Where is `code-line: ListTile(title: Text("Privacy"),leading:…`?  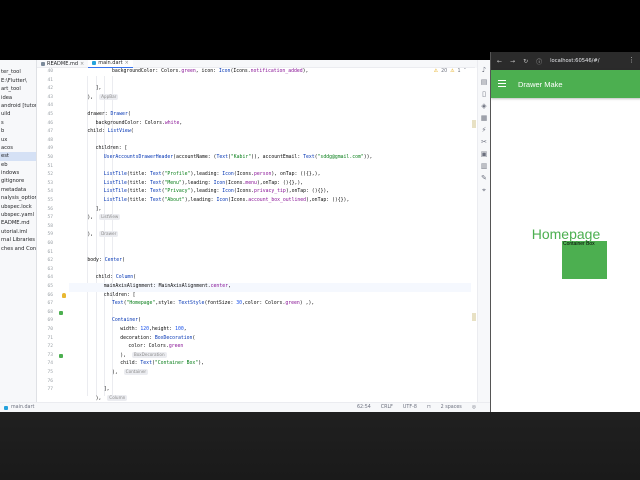 code-line: ListTile(title: Text("Privacy"),leading:… is located at coordinates (270, 192).